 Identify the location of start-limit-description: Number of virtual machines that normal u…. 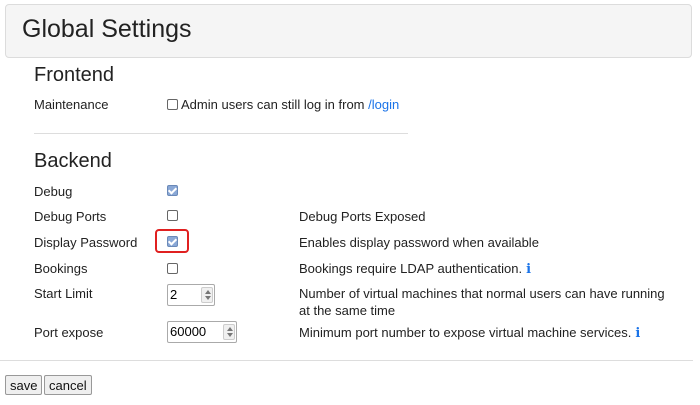
(482, 302).